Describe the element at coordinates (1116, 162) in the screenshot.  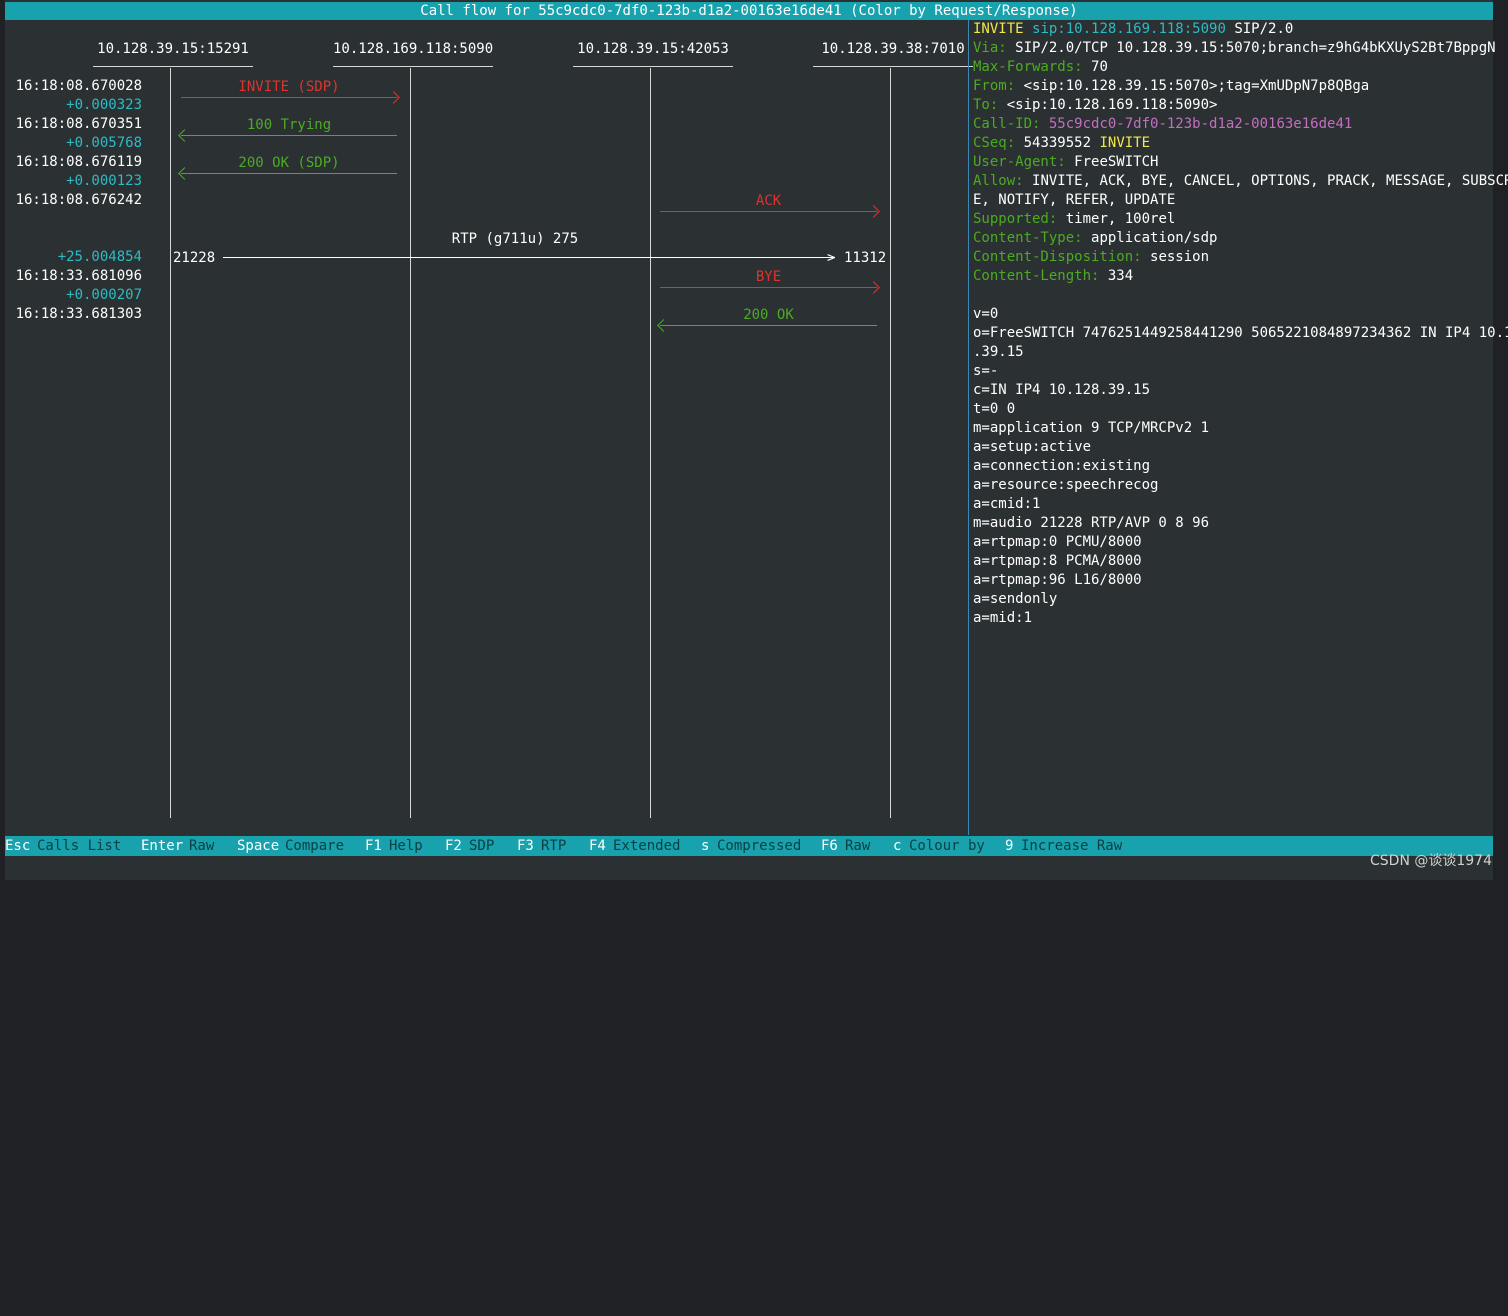
I see `header-value: FreeSWITCH` at that location.